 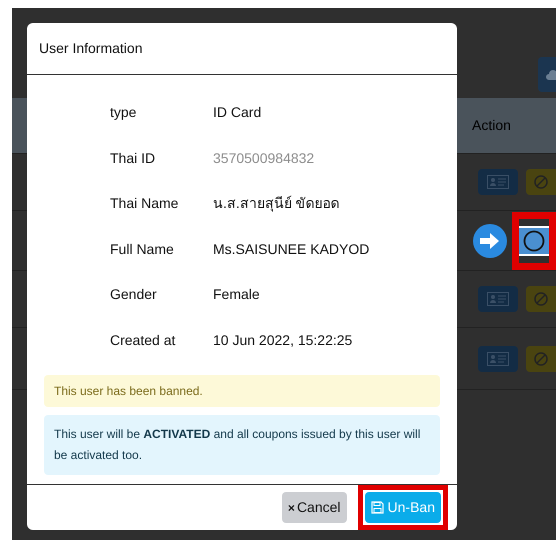 What do you see at coordinates (236, 294) in the screenshot?
I see `field-value: Female` at bounding box center [236, 294].